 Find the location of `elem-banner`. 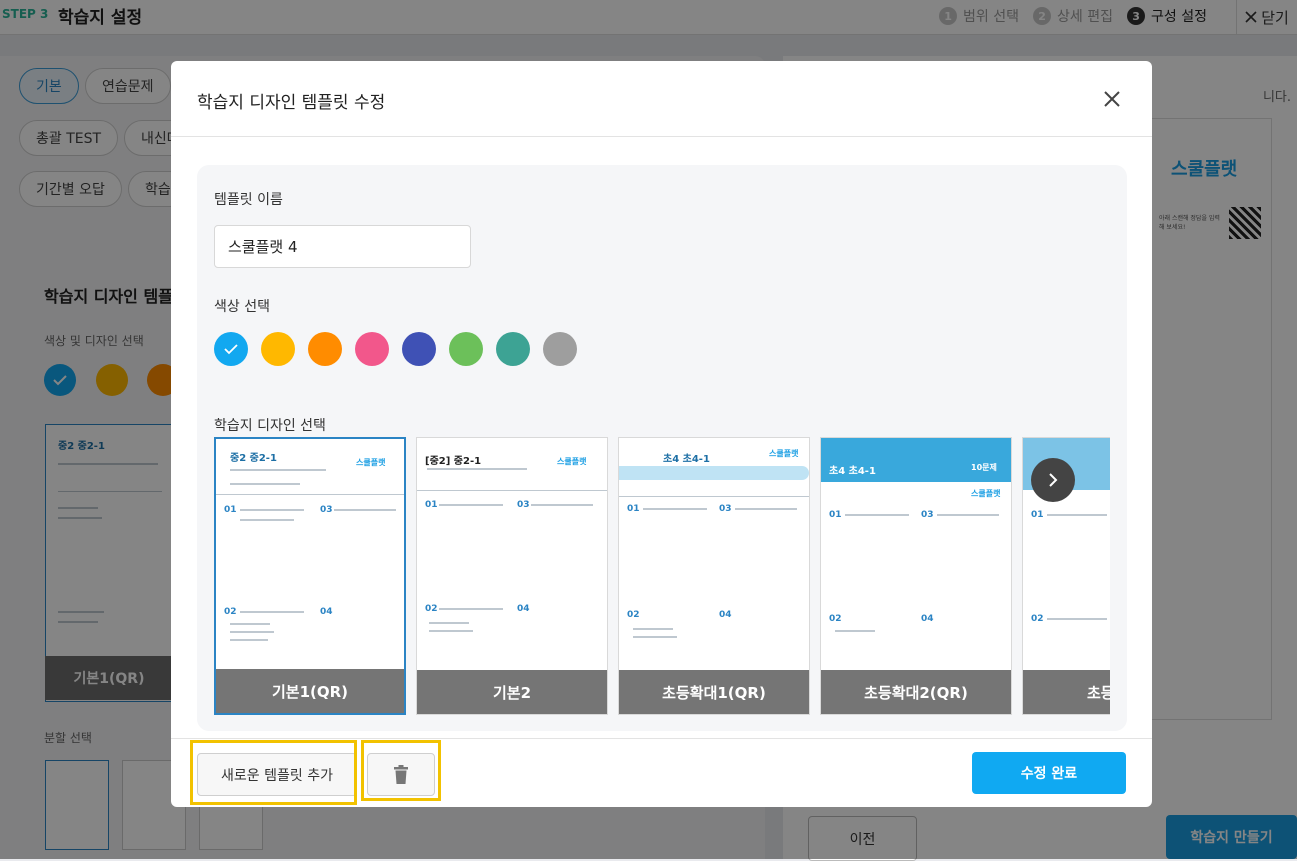

elem-banner is located at coordinates (714, 473).